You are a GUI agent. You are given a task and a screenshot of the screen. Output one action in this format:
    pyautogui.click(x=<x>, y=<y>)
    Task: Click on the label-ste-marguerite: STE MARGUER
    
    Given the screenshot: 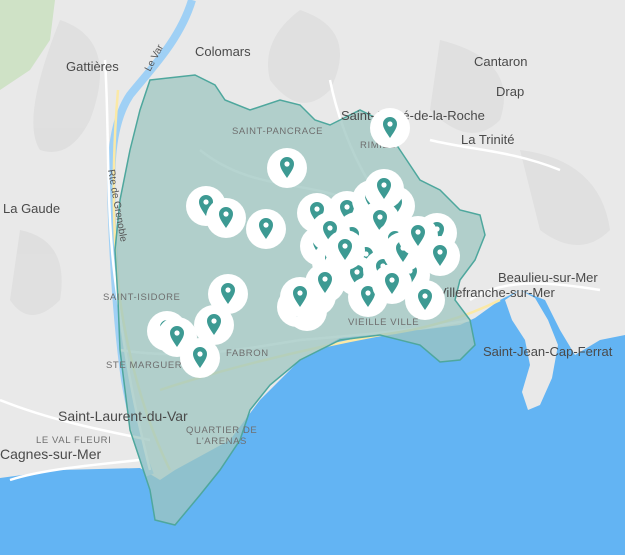 What is the action you would take?
    pyautogui.click(x=144, y=365)
    